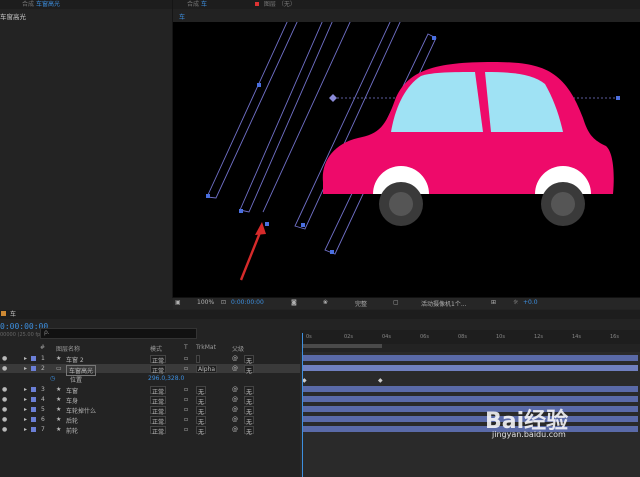 The height and width of the screenshot is (477, 640). Describe the element at coordinates (247, 302) in the screenshot. I see `current-time: 0:00:00:00` at that location.